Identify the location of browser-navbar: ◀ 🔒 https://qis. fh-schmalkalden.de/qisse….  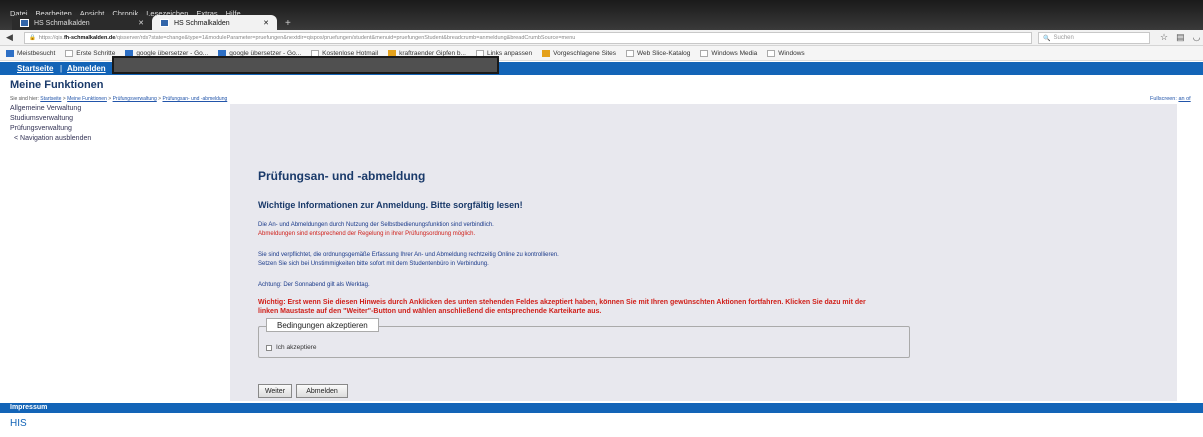
(601, 38).